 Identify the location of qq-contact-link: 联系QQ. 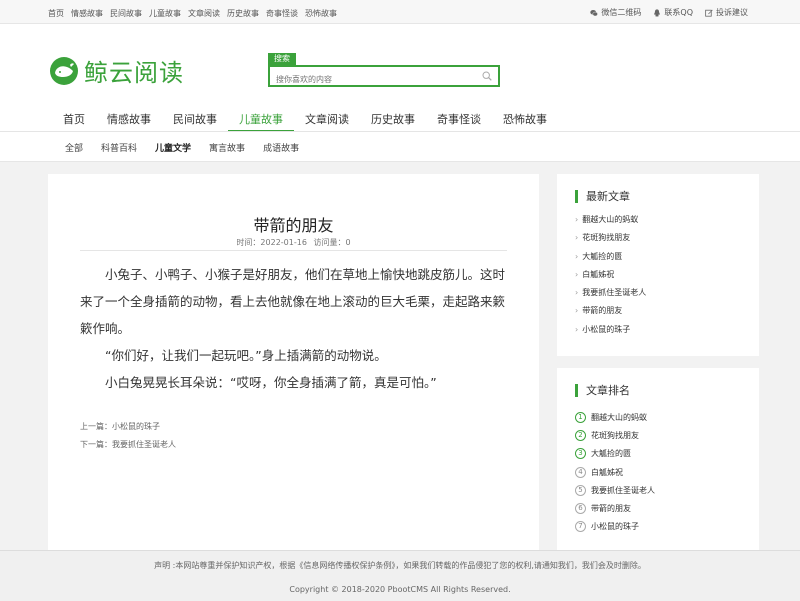
(673, 12).